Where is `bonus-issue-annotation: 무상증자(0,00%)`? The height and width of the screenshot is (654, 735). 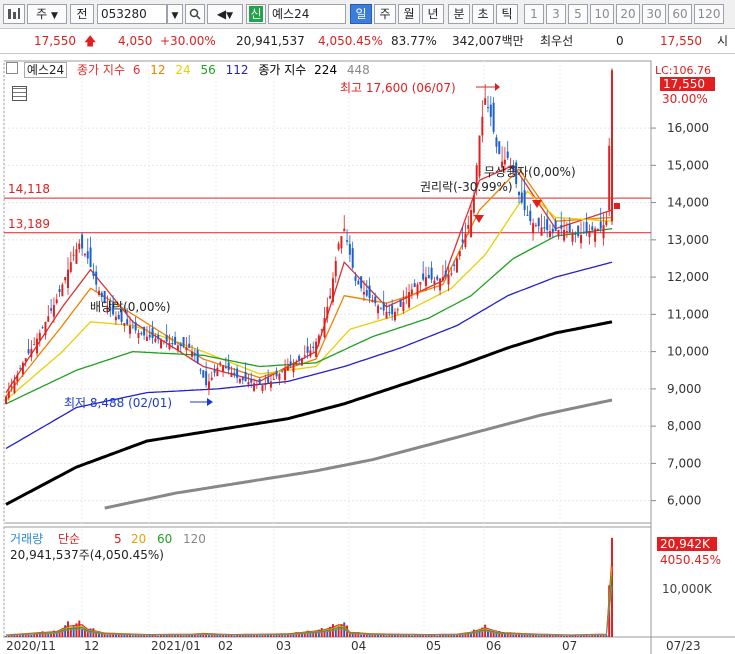 bonus-issue-annotation: 무상증자(0,00%) is located at coordinates (530, 172).